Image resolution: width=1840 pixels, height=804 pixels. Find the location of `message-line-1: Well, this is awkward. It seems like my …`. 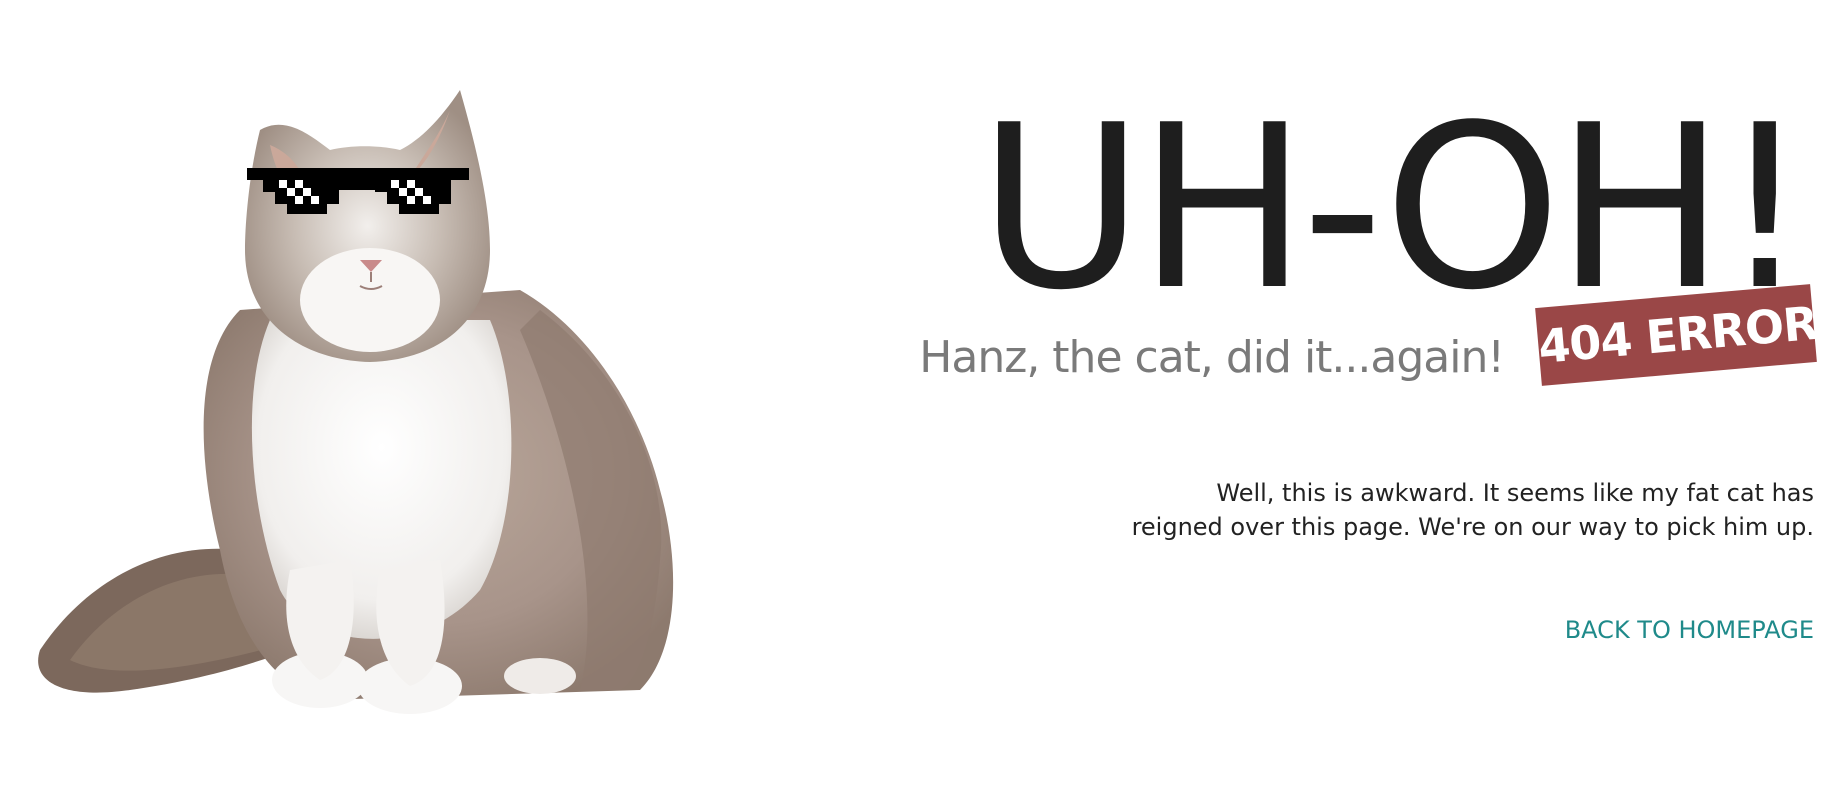

message-line-1: Well, this is awkward. It seems like my … is located at coordinates (1515, 493).